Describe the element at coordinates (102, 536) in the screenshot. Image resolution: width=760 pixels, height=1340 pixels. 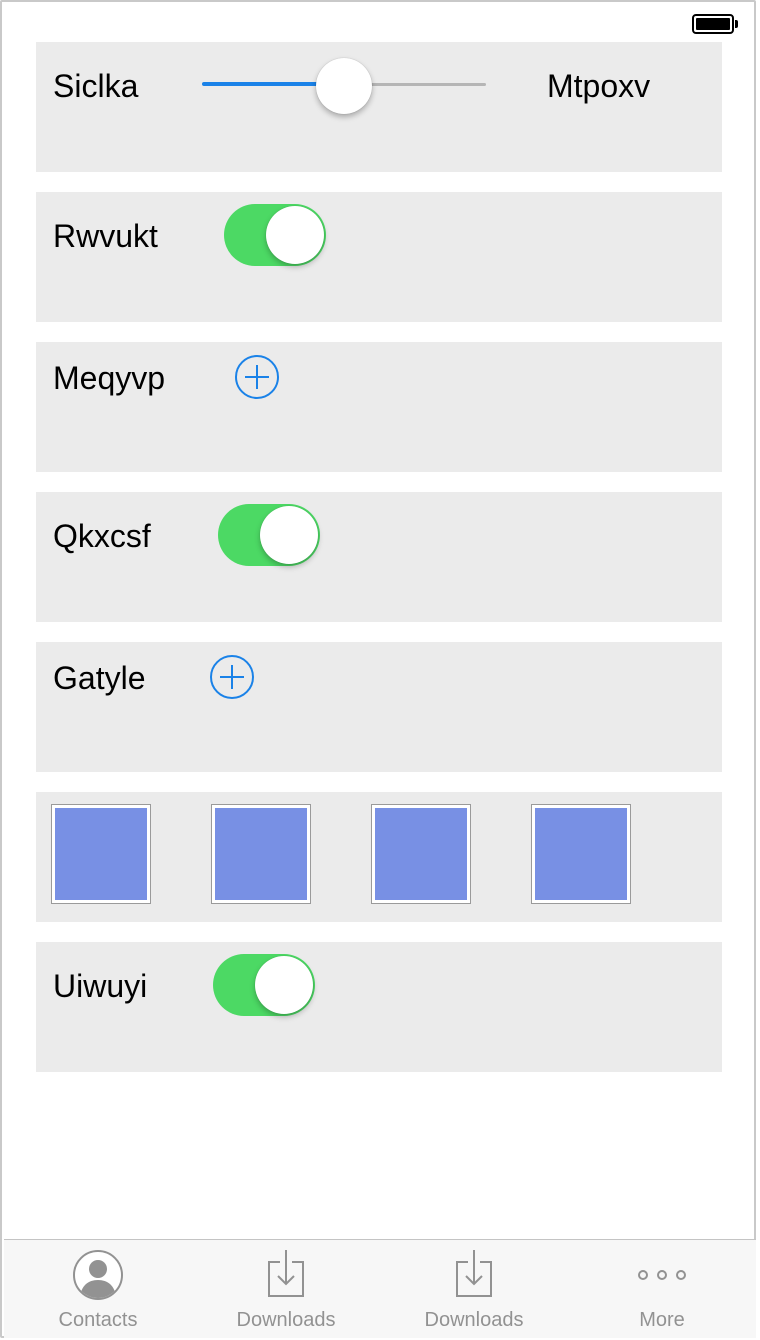
I see `toggle-label: Qkxcsf` at that location.